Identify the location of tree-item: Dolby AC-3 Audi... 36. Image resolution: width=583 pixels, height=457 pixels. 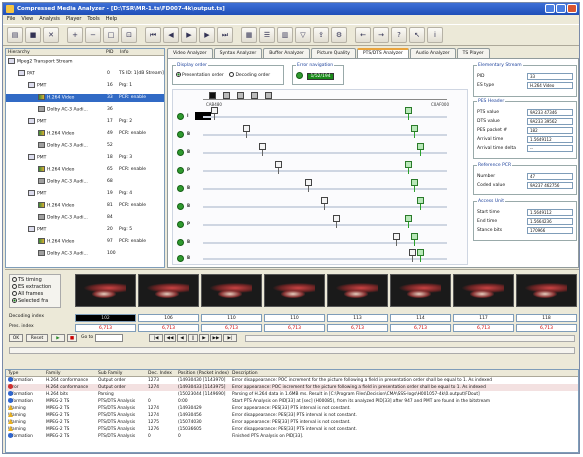
(85, 110).